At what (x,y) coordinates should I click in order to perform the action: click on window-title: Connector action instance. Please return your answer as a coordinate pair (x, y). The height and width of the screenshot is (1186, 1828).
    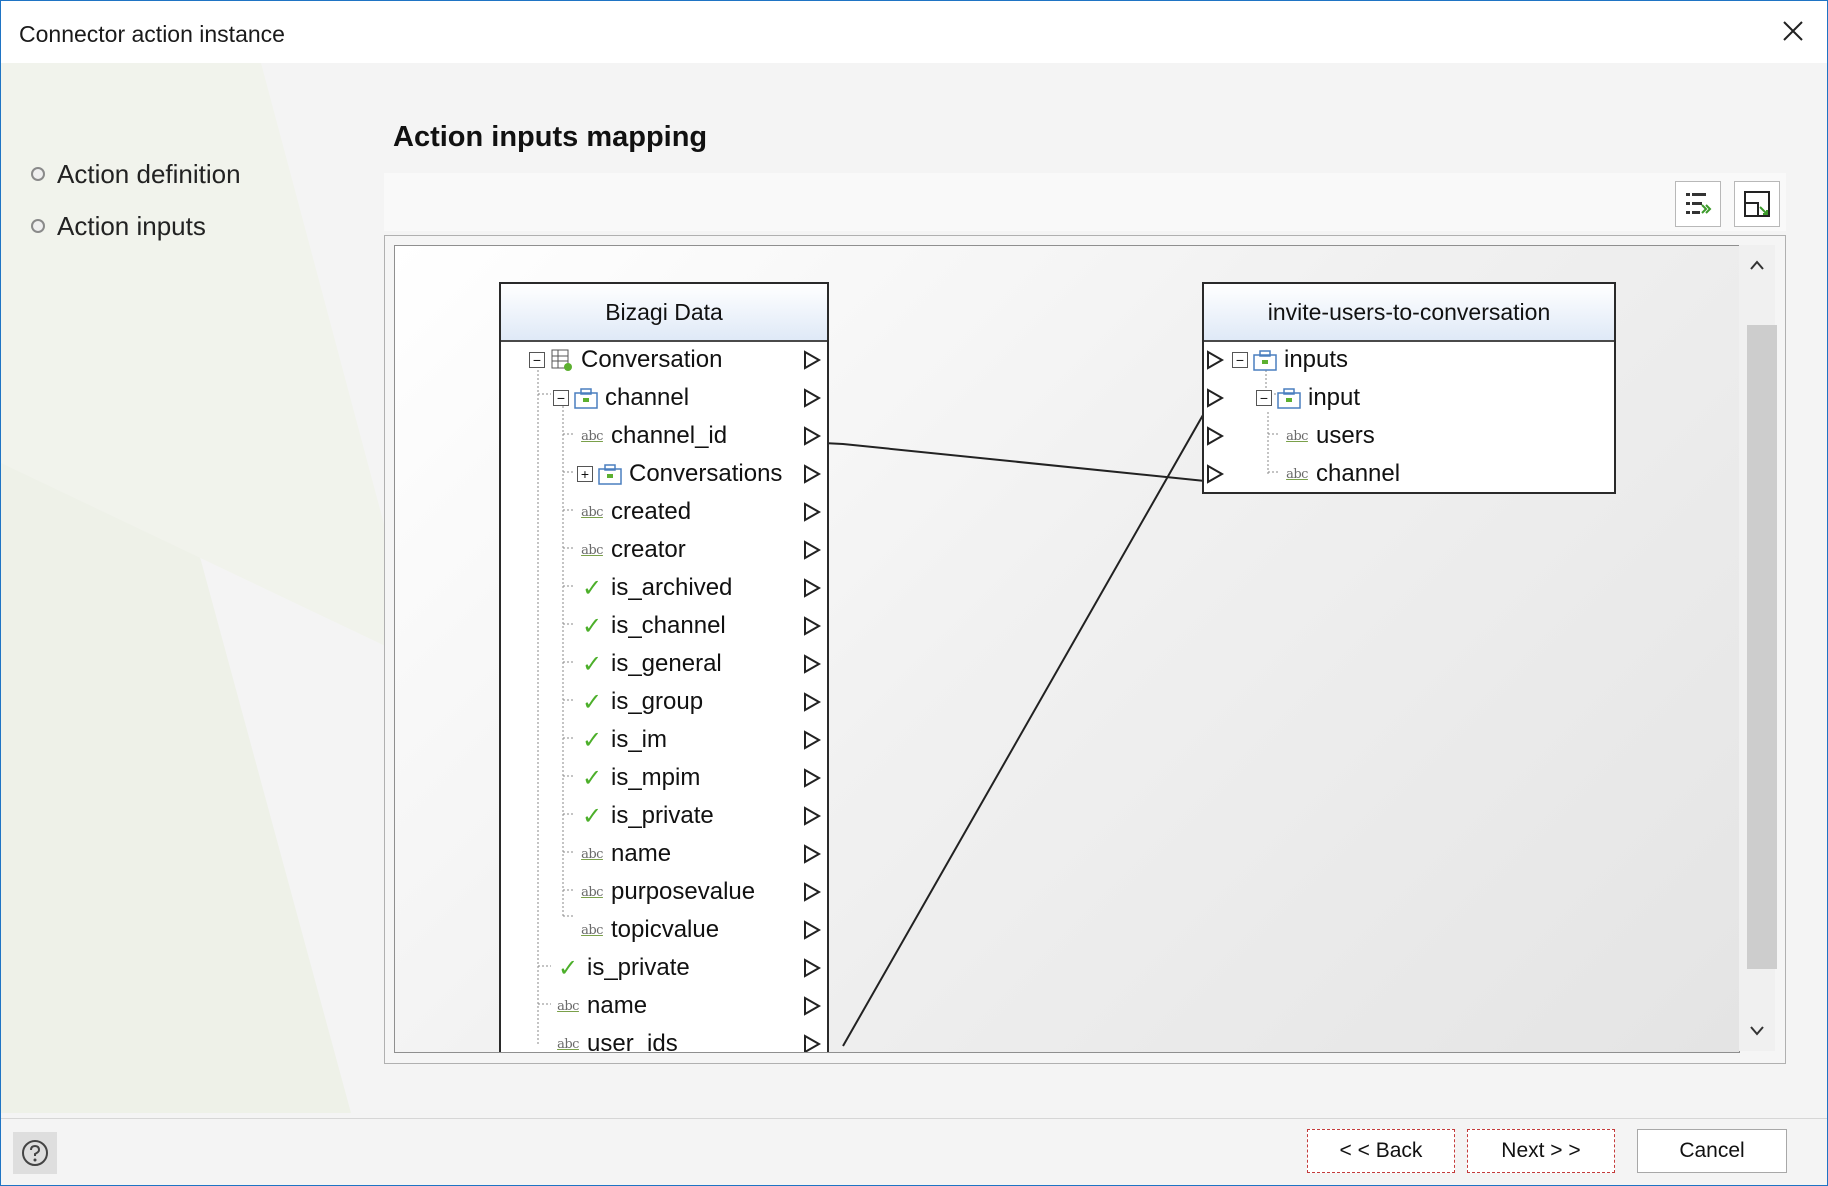
    Looking at the image, I should click on (152, 34).